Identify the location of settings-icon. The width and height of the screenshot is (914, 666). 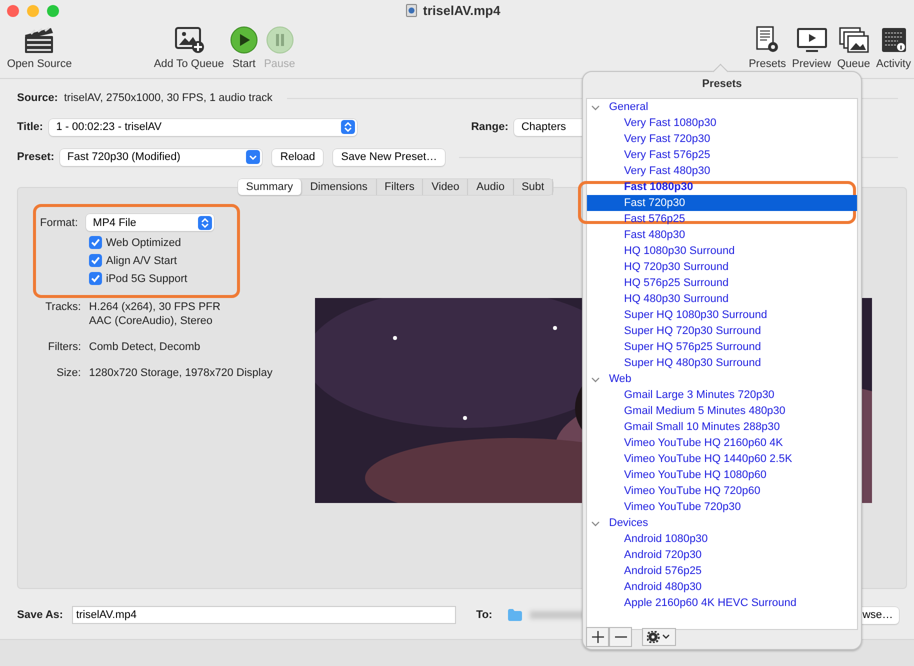
(659, 637).